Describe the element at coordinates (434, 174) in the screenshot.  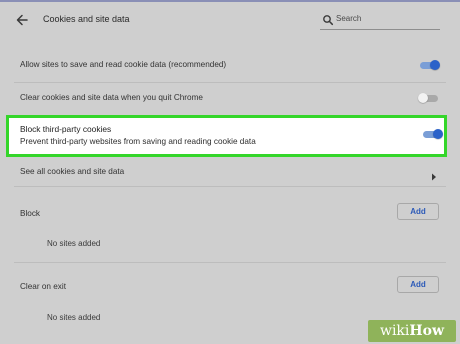
I see `chevron-right-icon` at that location.